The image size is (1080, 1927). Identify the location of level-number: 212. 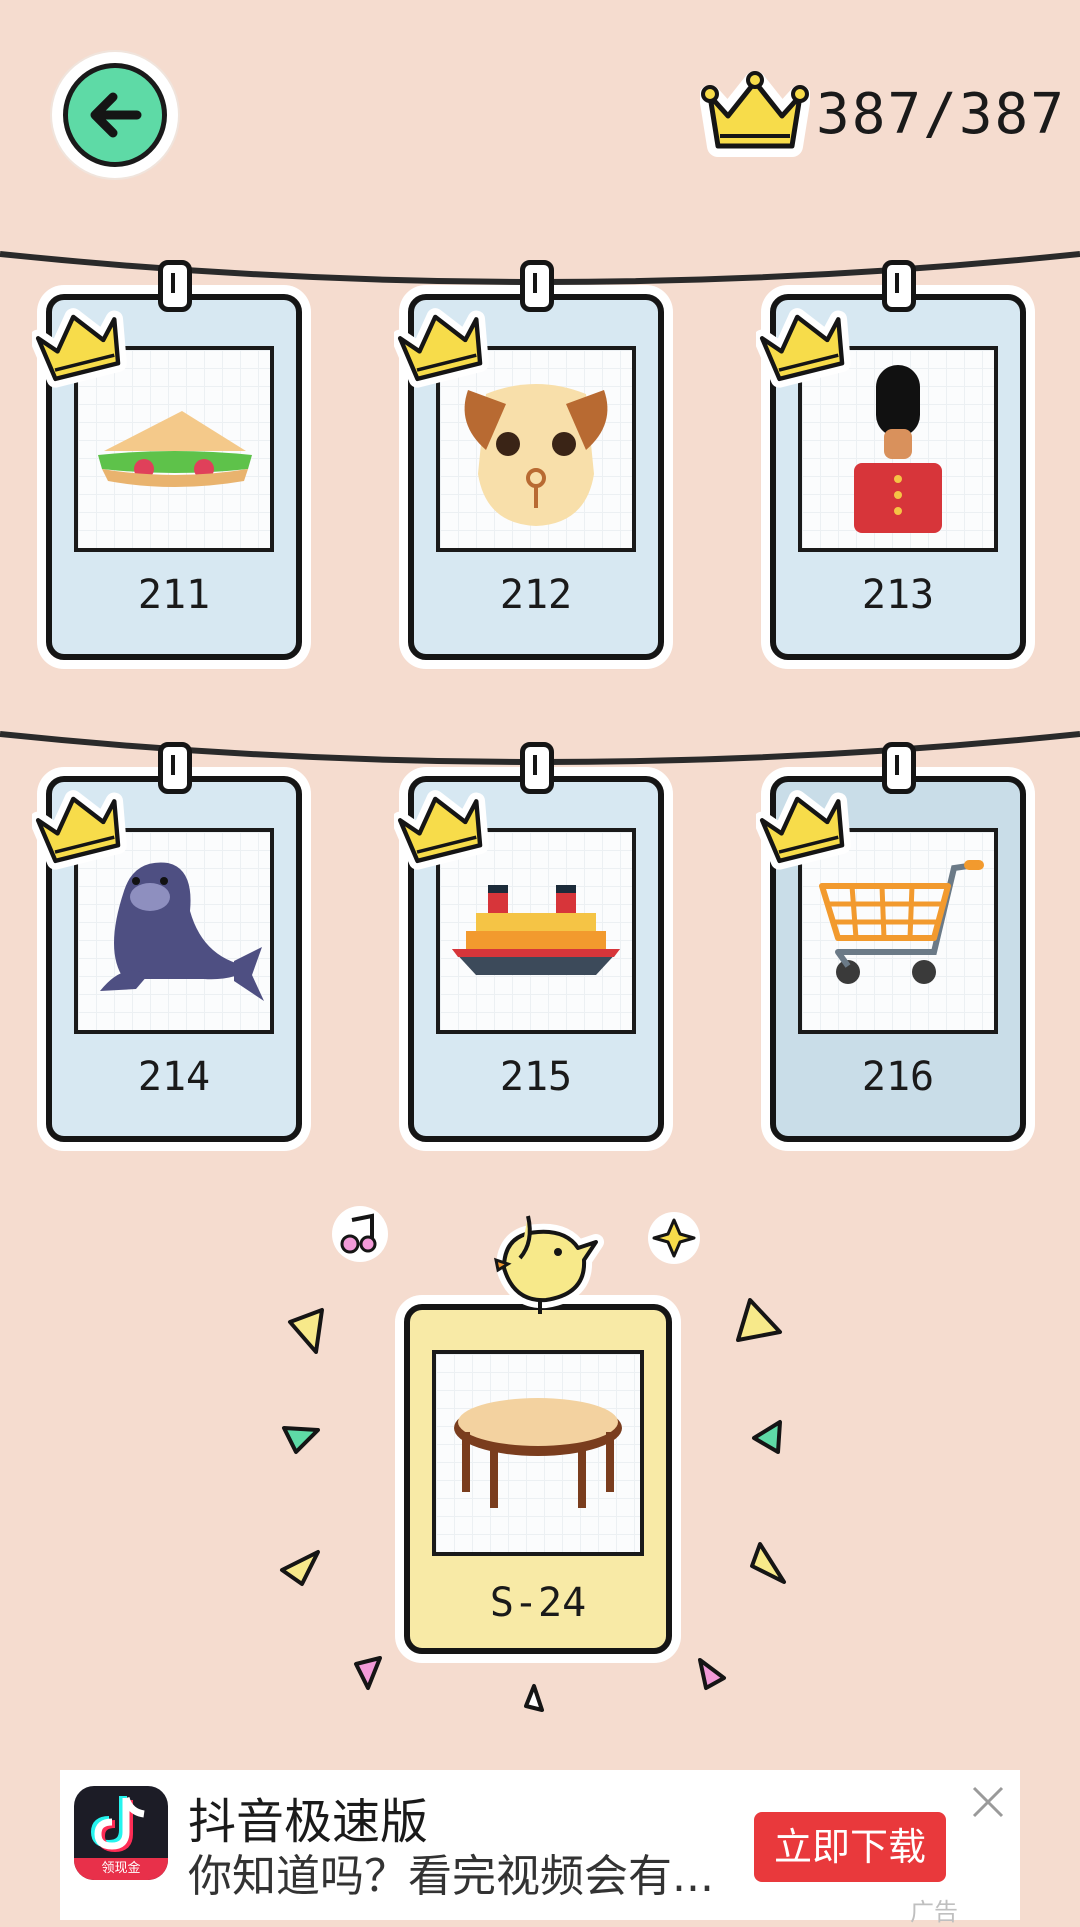
(536, 595).